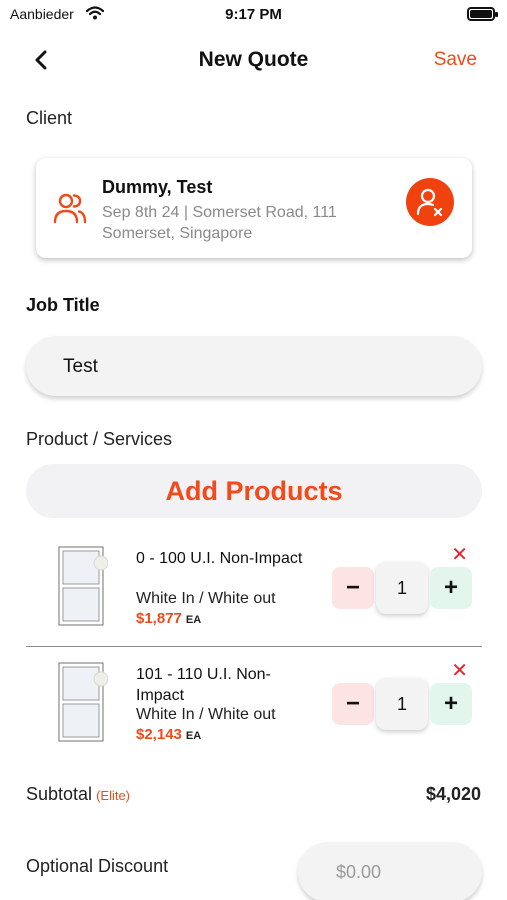 The height and width of the screenshot is (900, 507). I want to click on status-bar: Aanbieder 9:17 PM, so click(253, 15).